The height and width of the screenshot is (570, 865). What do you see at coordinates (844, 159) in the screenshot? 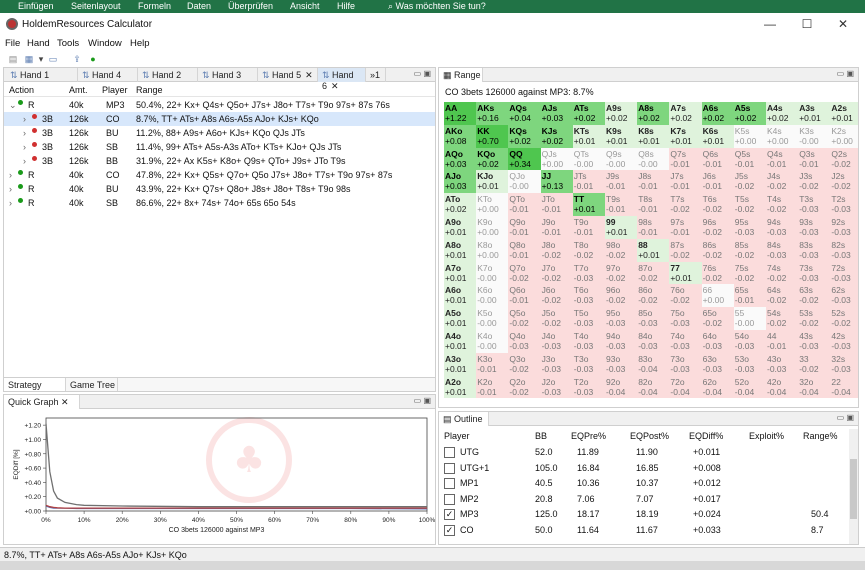
I see `range-cell: Q2s -0.02` at bounding box center [844, 159].